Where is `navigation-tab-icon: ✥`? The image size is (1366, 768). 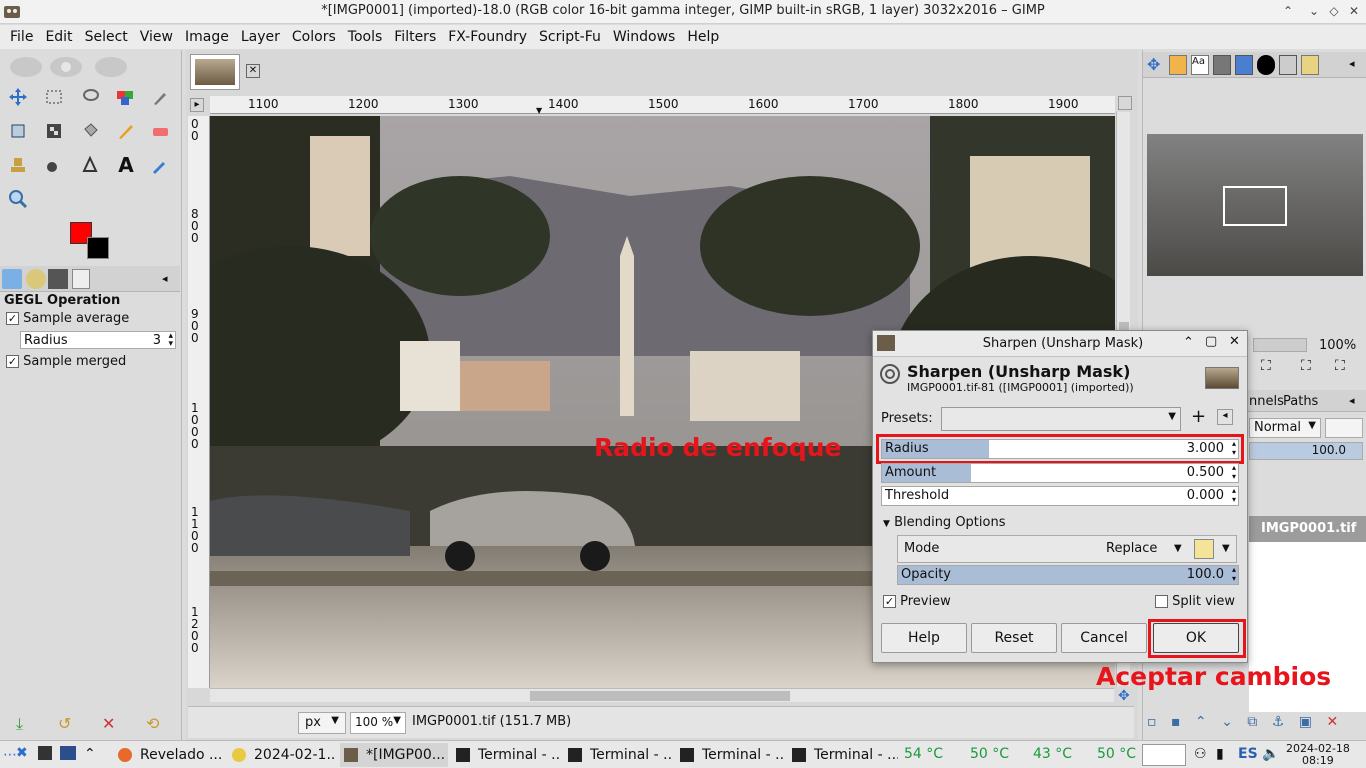
navigation-tab-icon: ✥ is located at coordinates (1153, 64).